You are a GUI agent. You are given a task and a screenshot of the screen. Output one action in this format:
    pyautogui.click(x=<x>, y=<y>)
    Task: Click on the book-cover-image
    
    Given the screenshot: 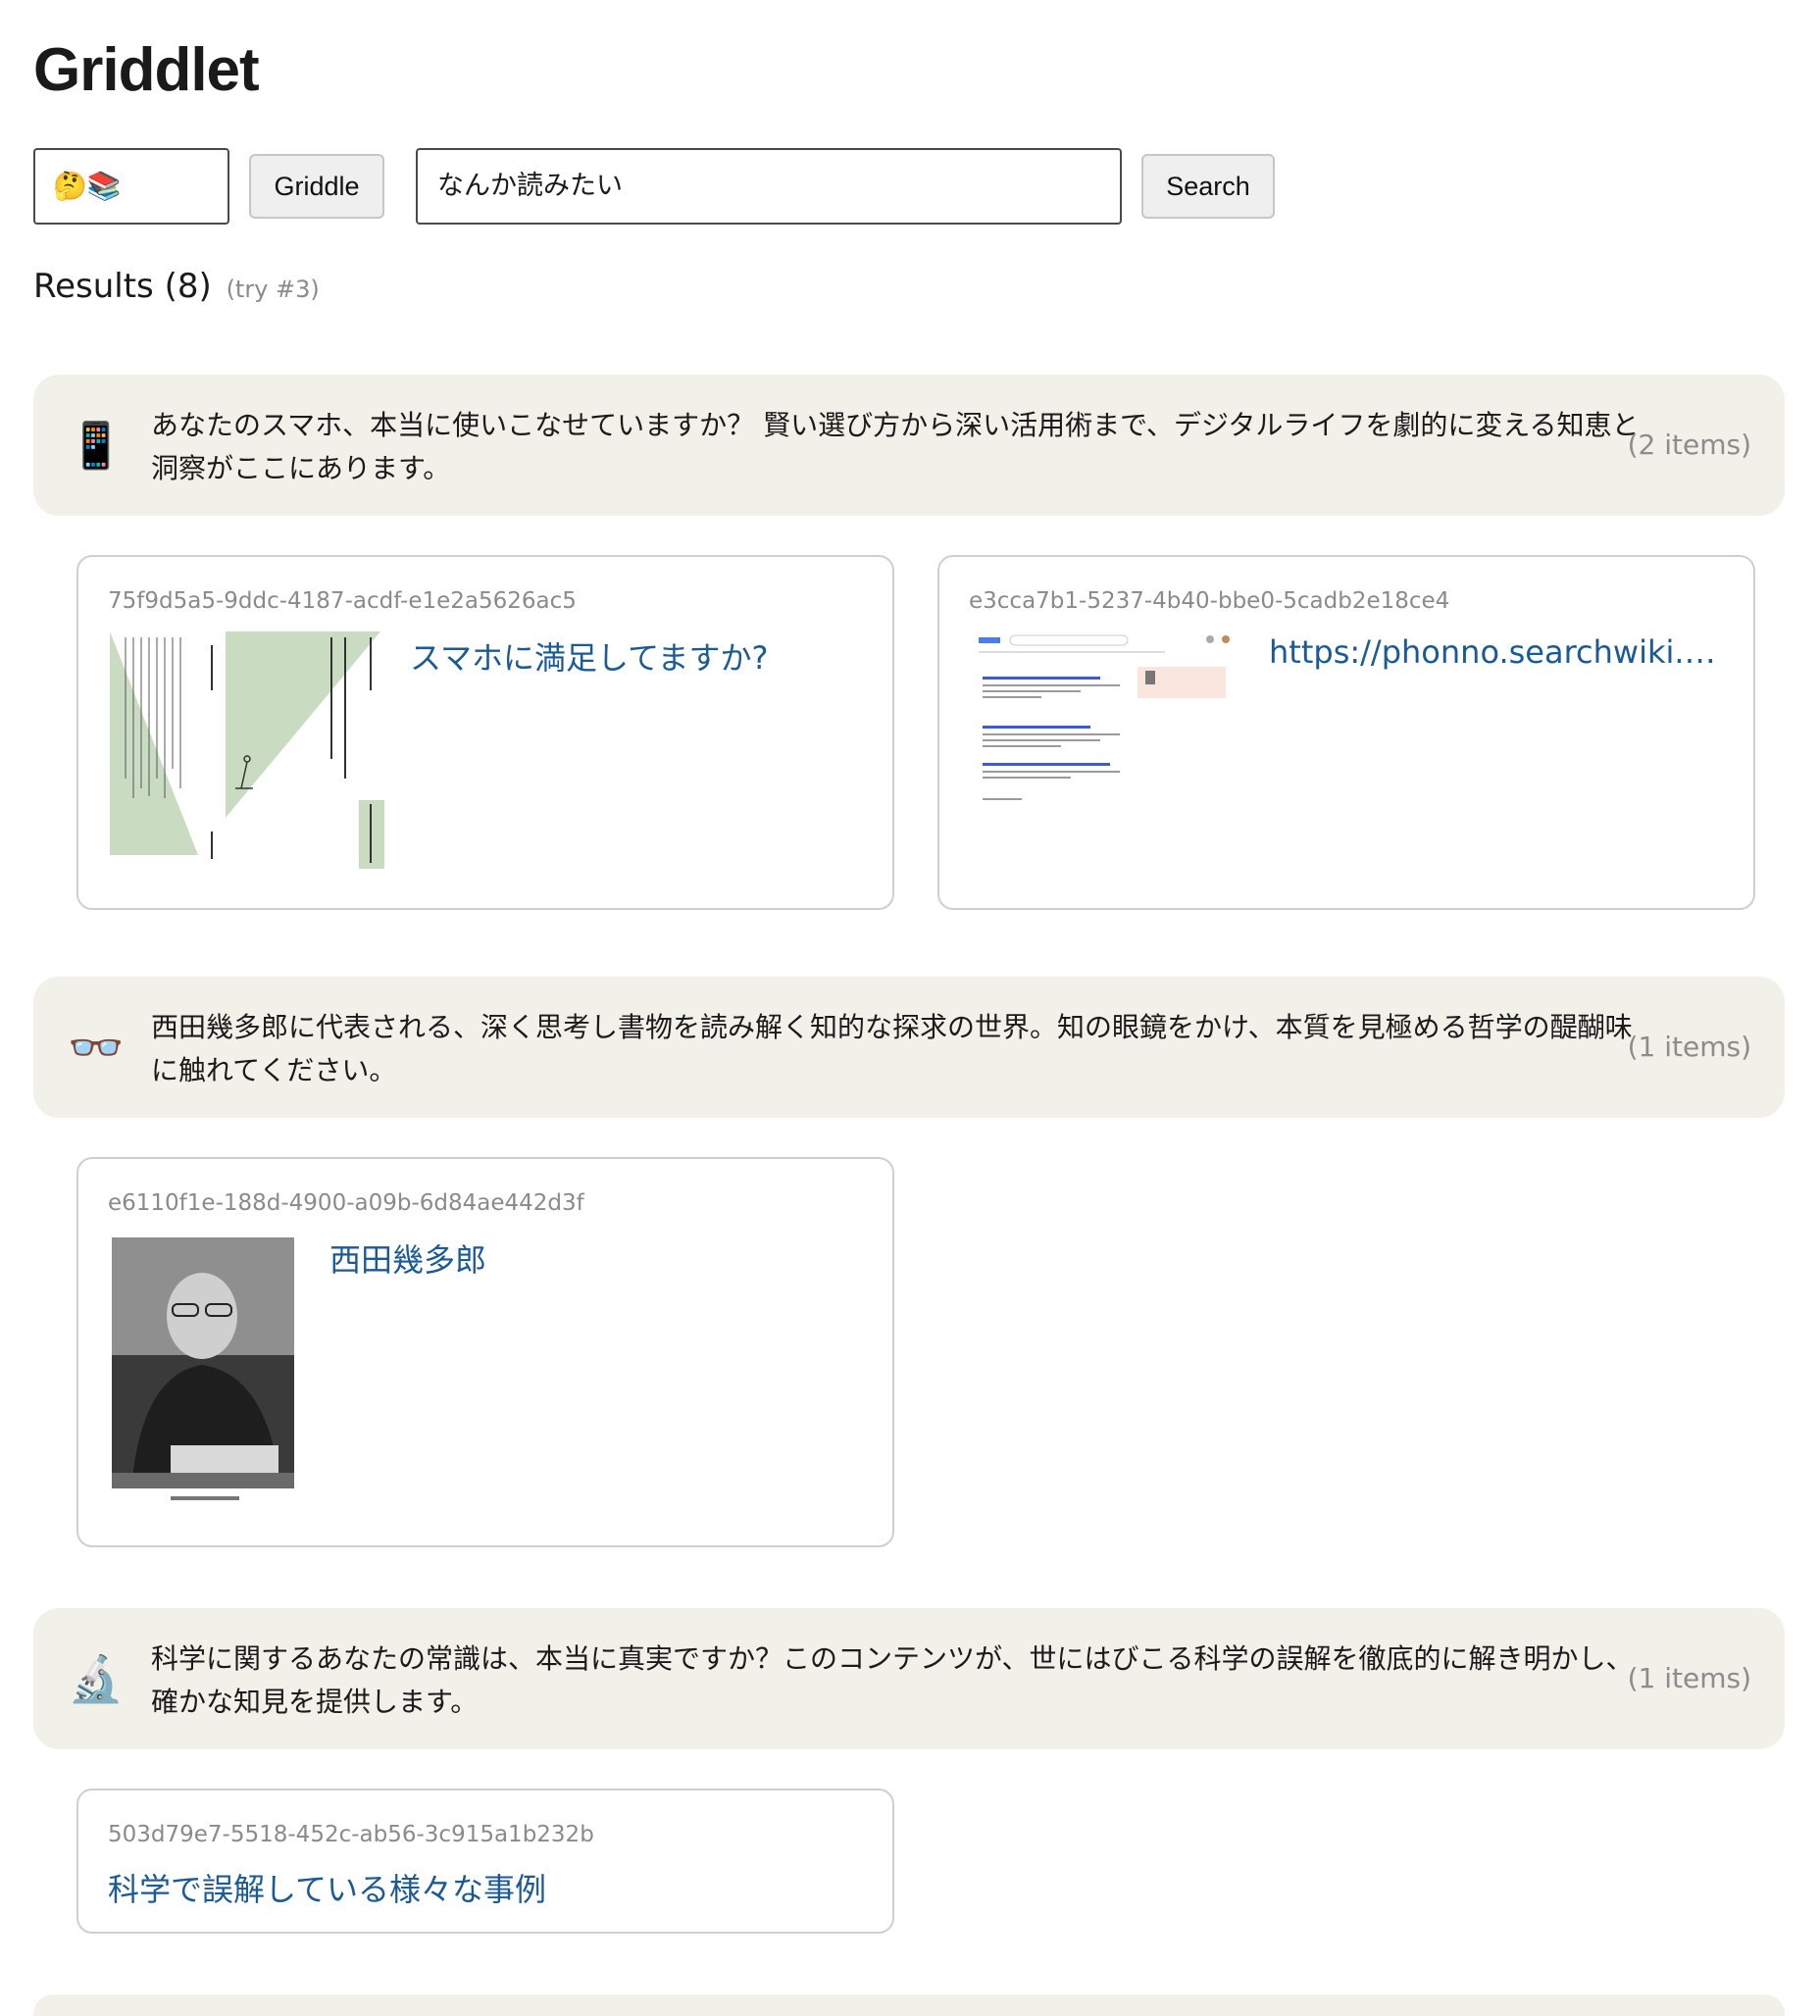 What is the action you would take?
    pyautogui.click(x=247, y=750)
    